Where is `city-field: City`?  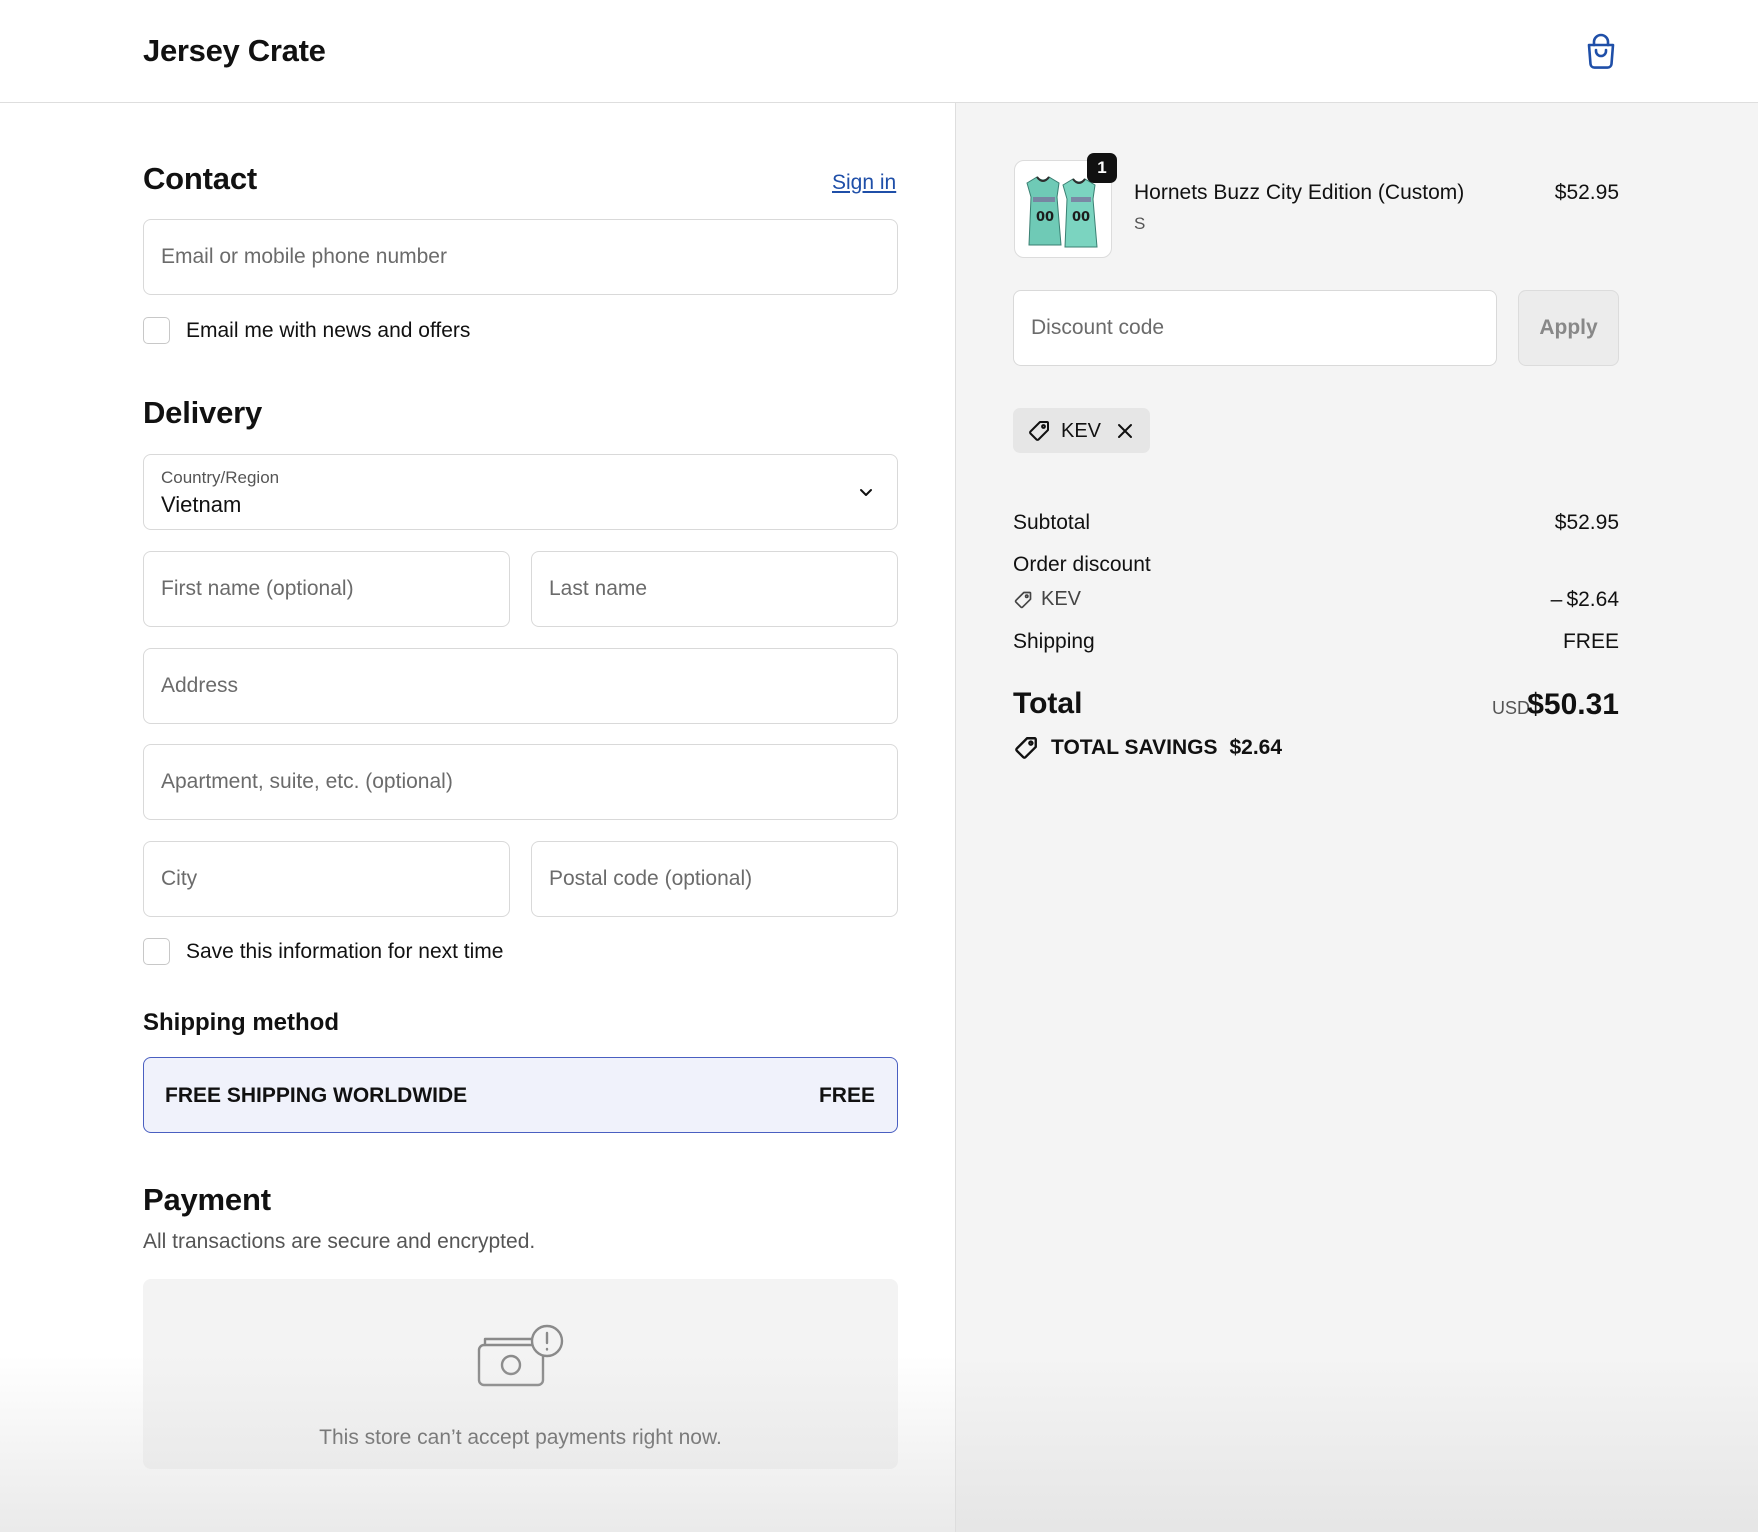 city-field: City is located at coordinates (326, 879).